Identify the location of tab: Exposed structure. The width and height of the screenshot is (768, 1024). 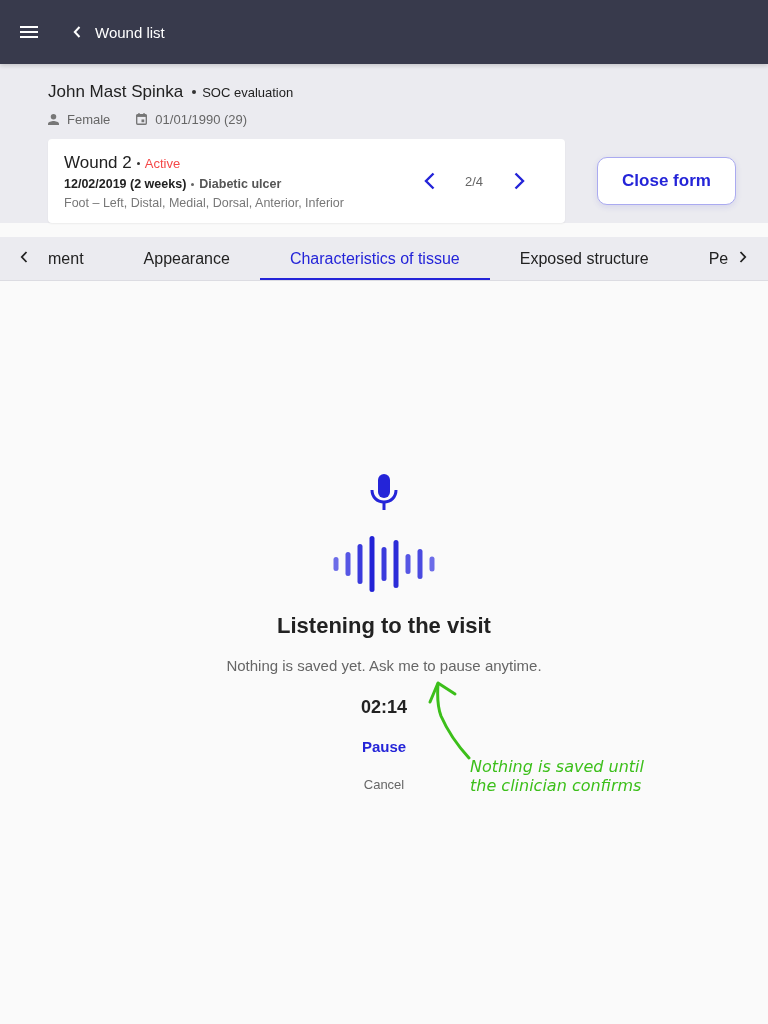
(584, 258).